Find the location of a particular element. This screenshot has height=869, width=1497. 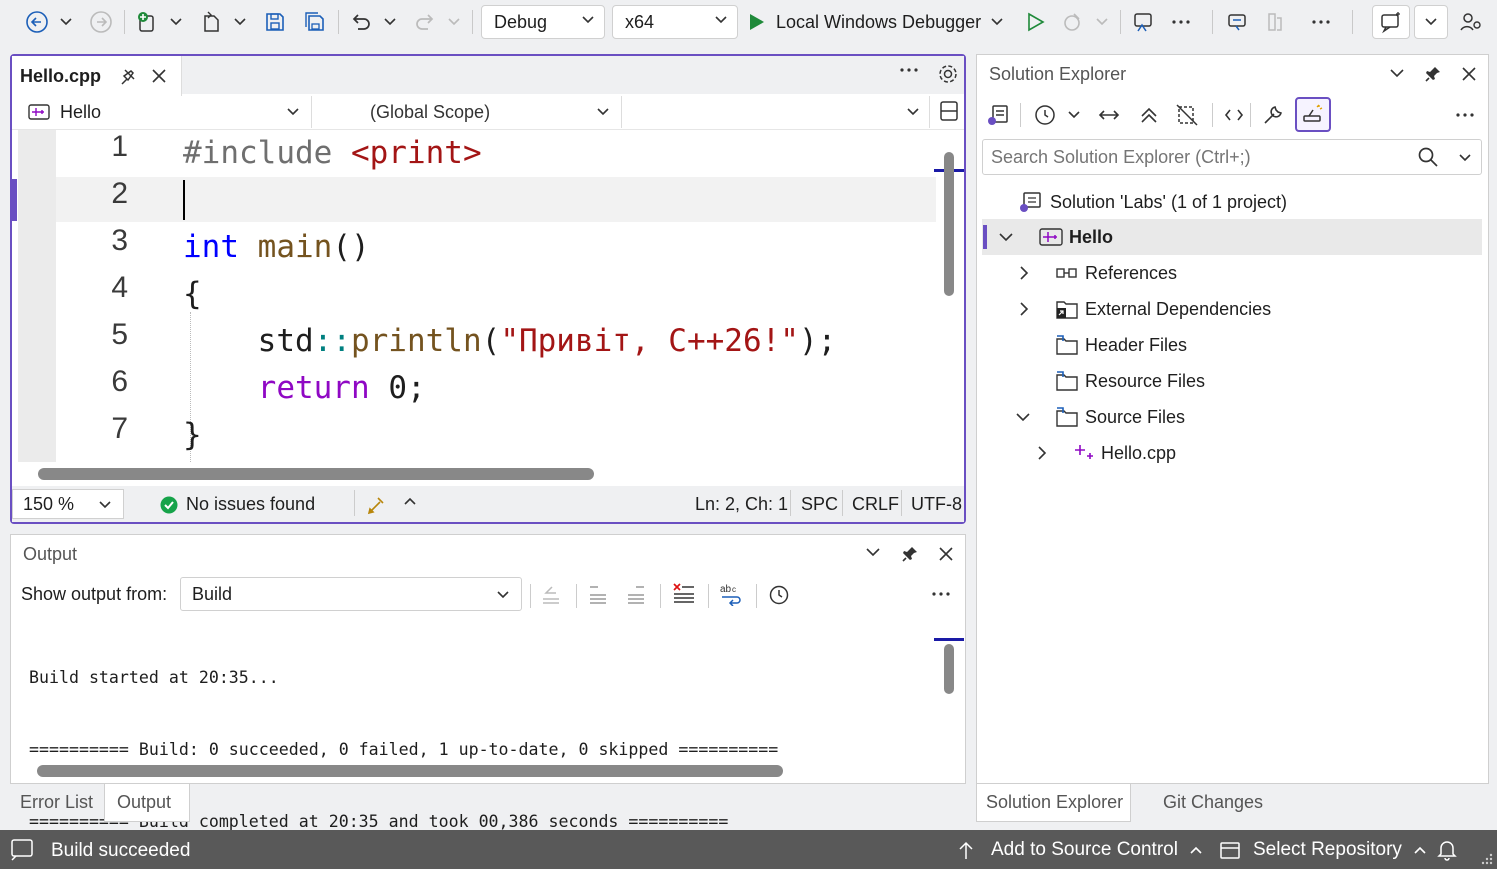

output-source-dropdown: Build is located at coordinates (351, 594).